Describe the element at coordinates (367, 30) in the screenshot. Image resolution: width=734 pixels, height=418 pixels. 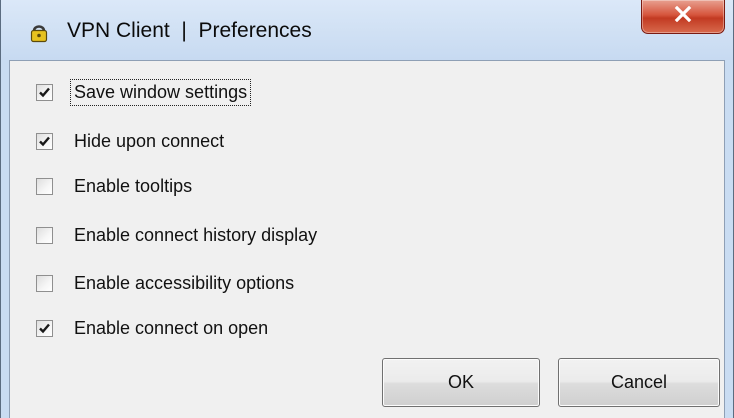
I see `title-bar: VPN Client | Preferences` at that location.